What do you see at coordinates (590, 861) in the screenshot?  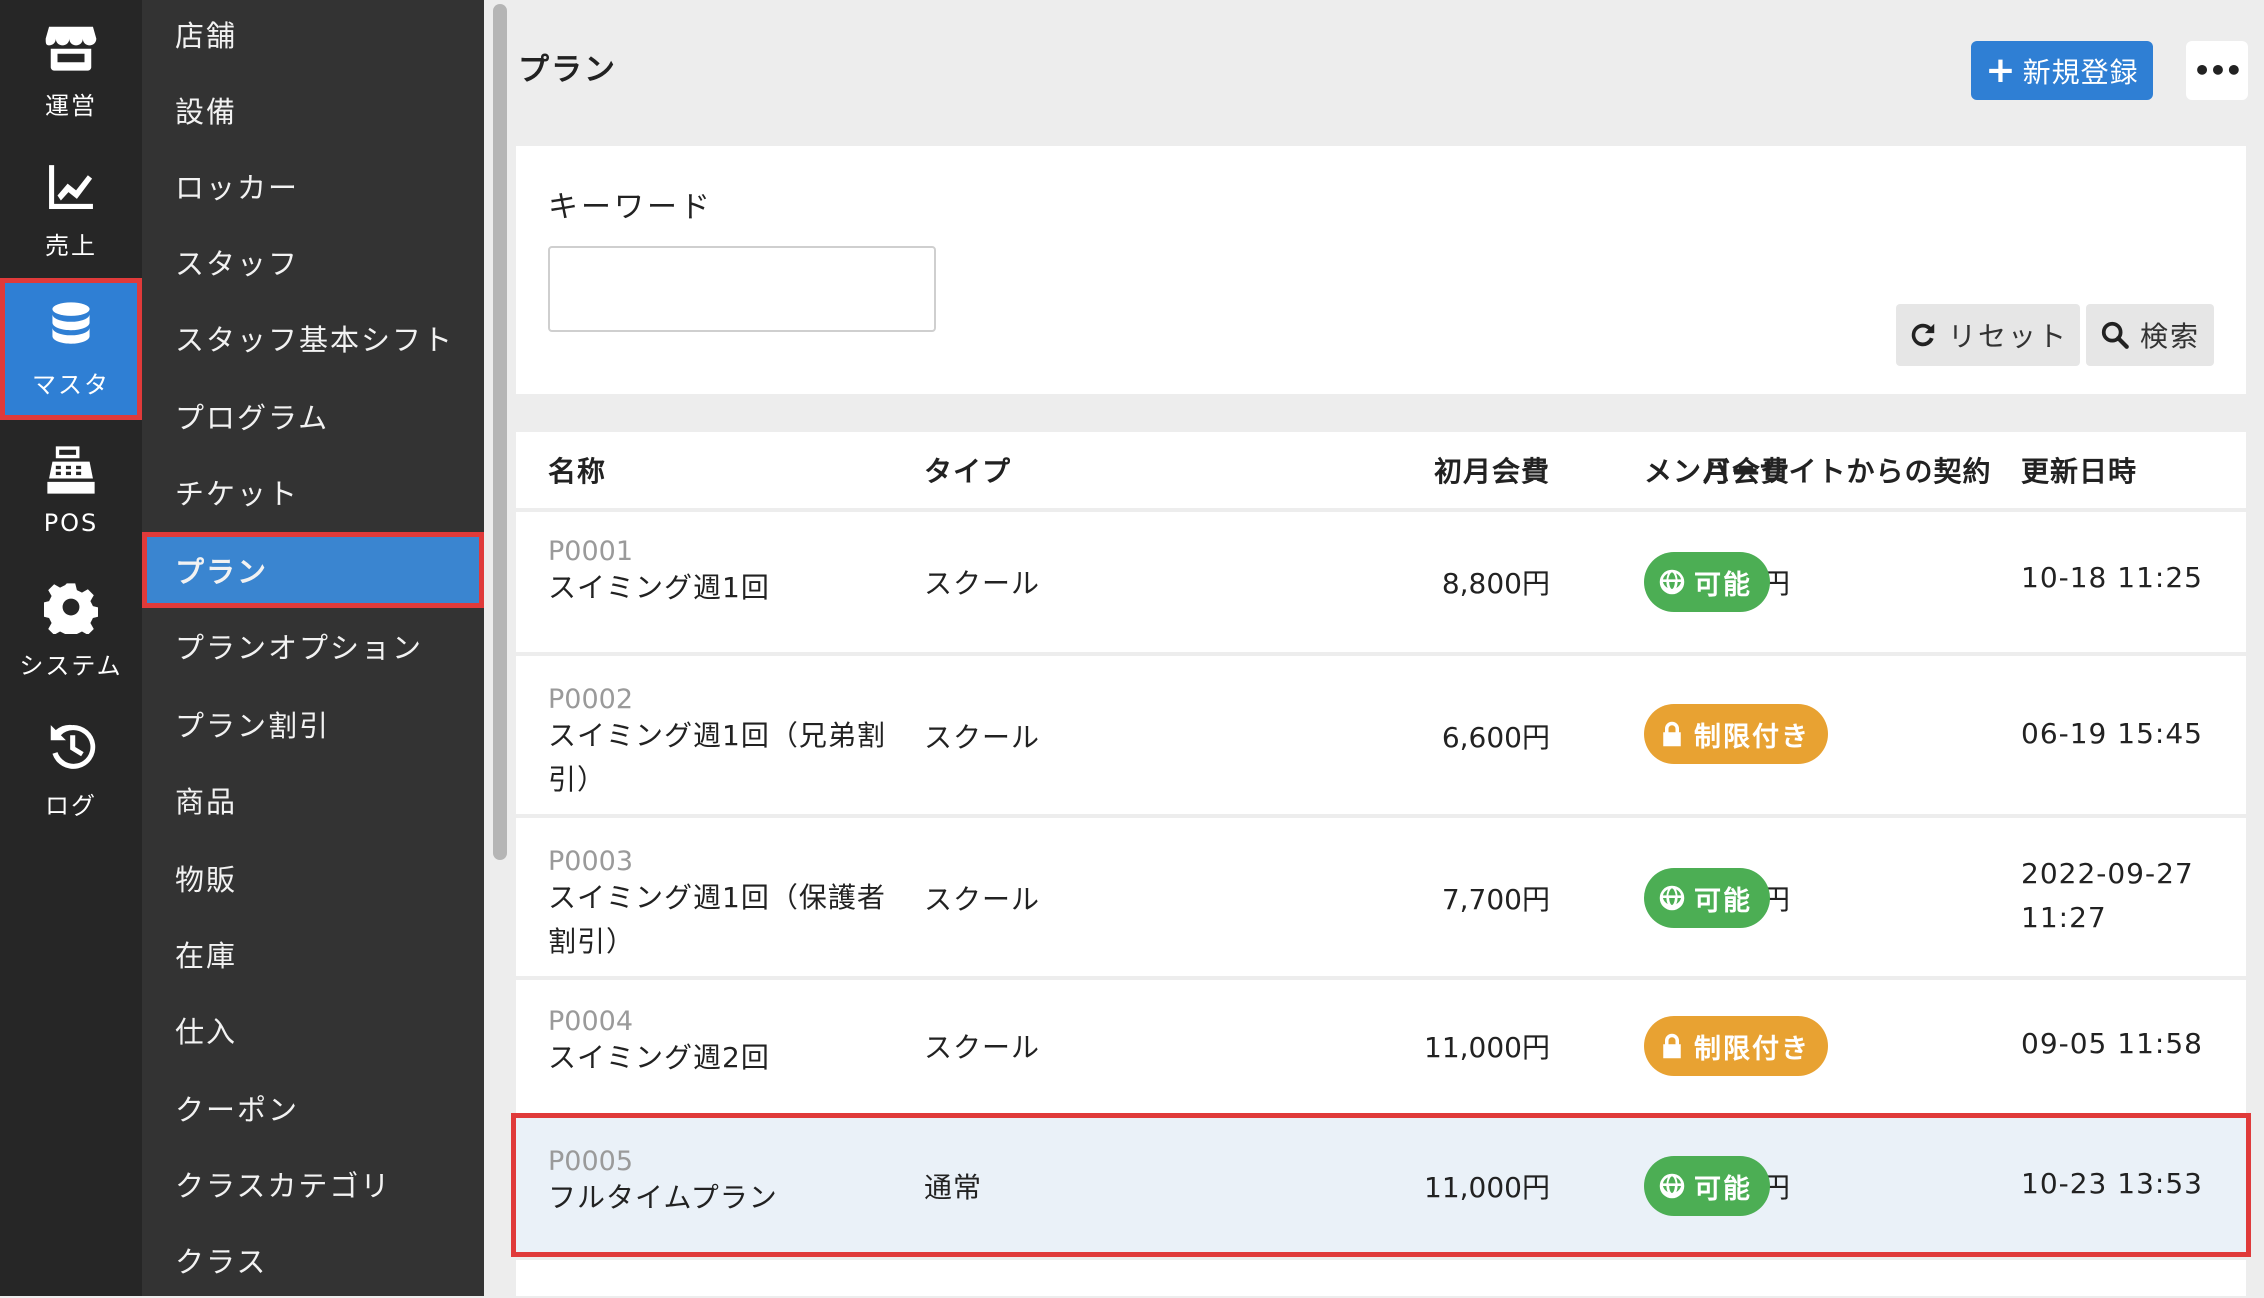 I see `plan-code: P0003` at bounding box center [590, 861].